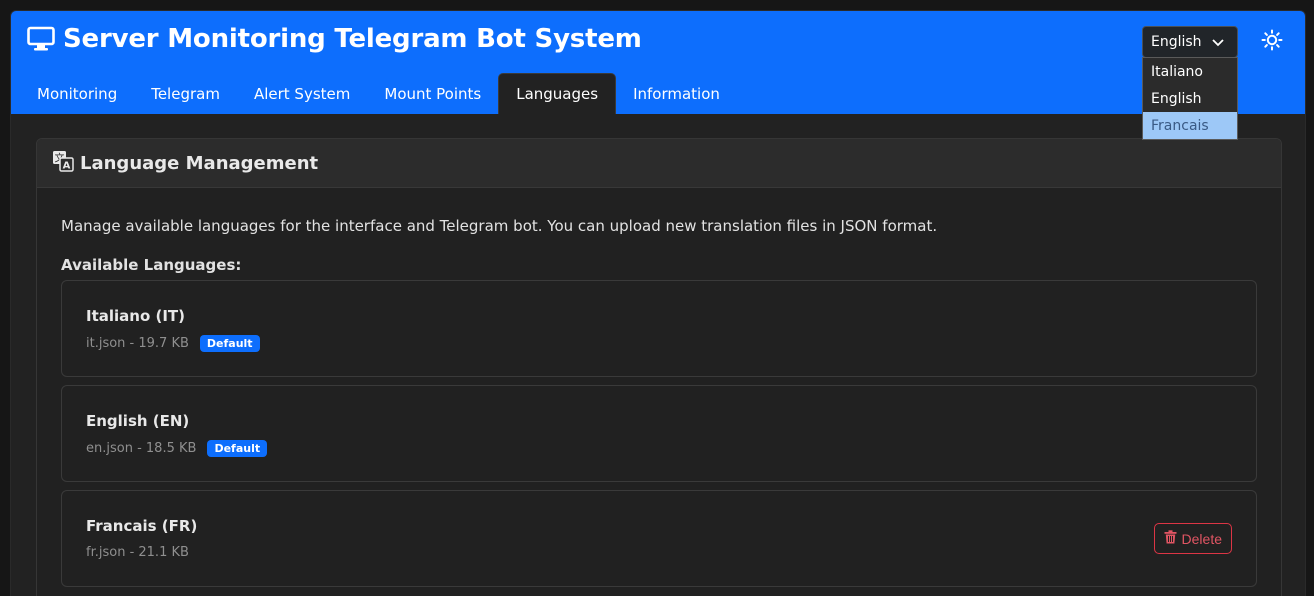  Describe the element at coordinates (676, 93) in the screenshot. I see `tab-information: Information` at that location.